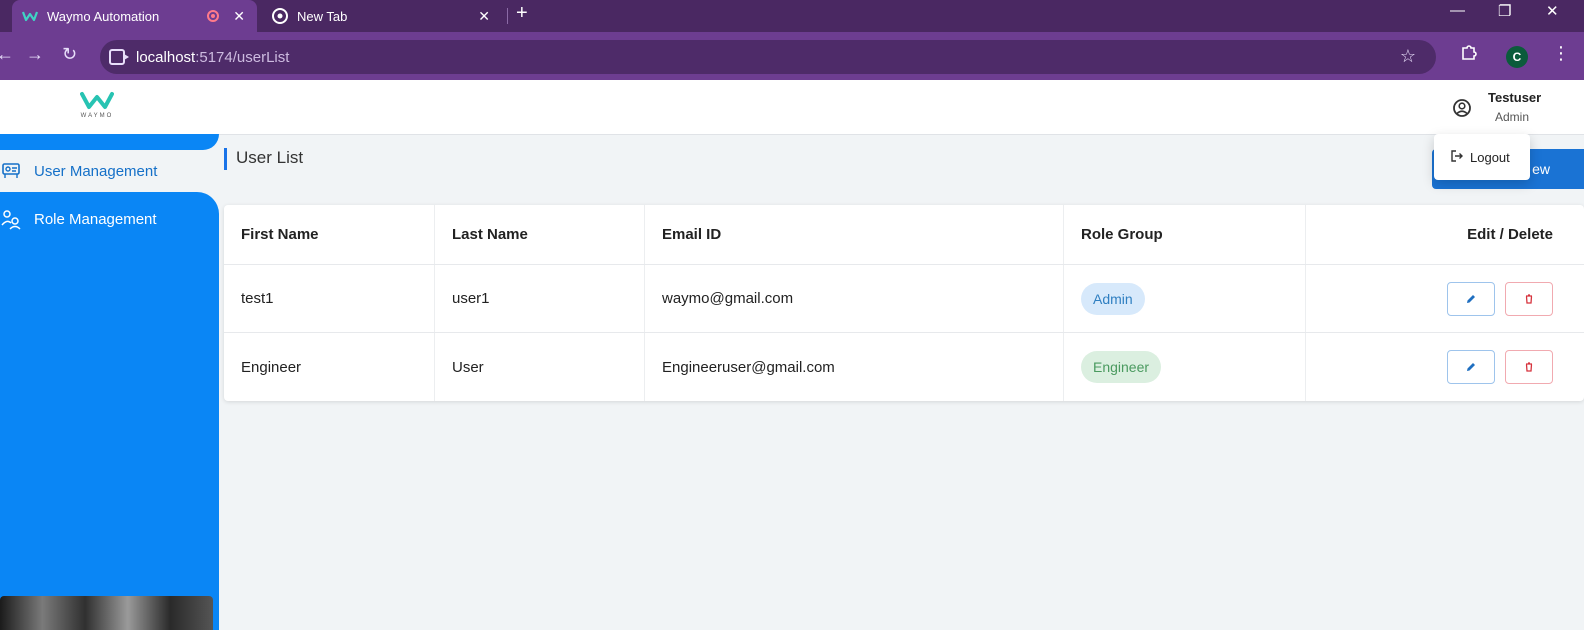 Image resolution: width=1584 pixels, height=630 pixels. I want to click on sidebar-item-user-management: User Management, so click(78, 171).